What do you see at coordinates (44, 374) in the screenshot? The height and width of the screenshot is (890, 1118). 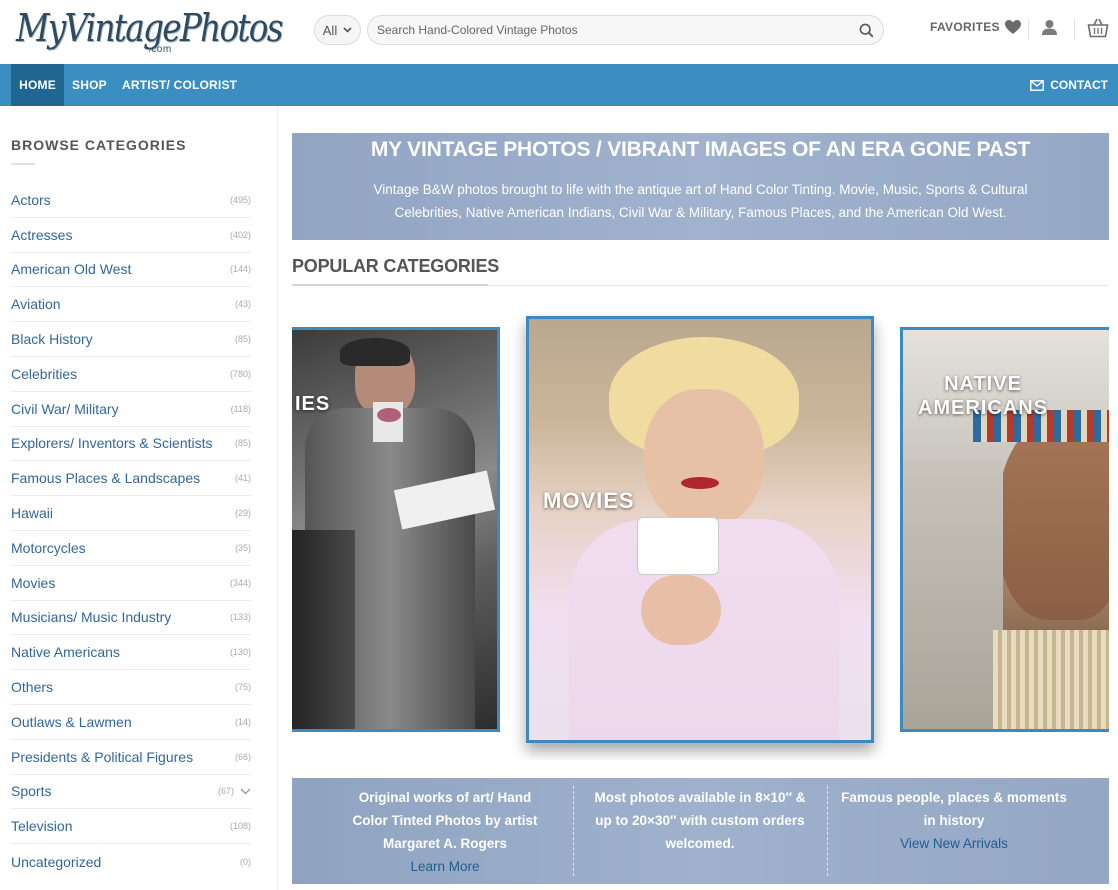 I see `sidebar-category-label: Celebrities` at bounding box center [44, 374].